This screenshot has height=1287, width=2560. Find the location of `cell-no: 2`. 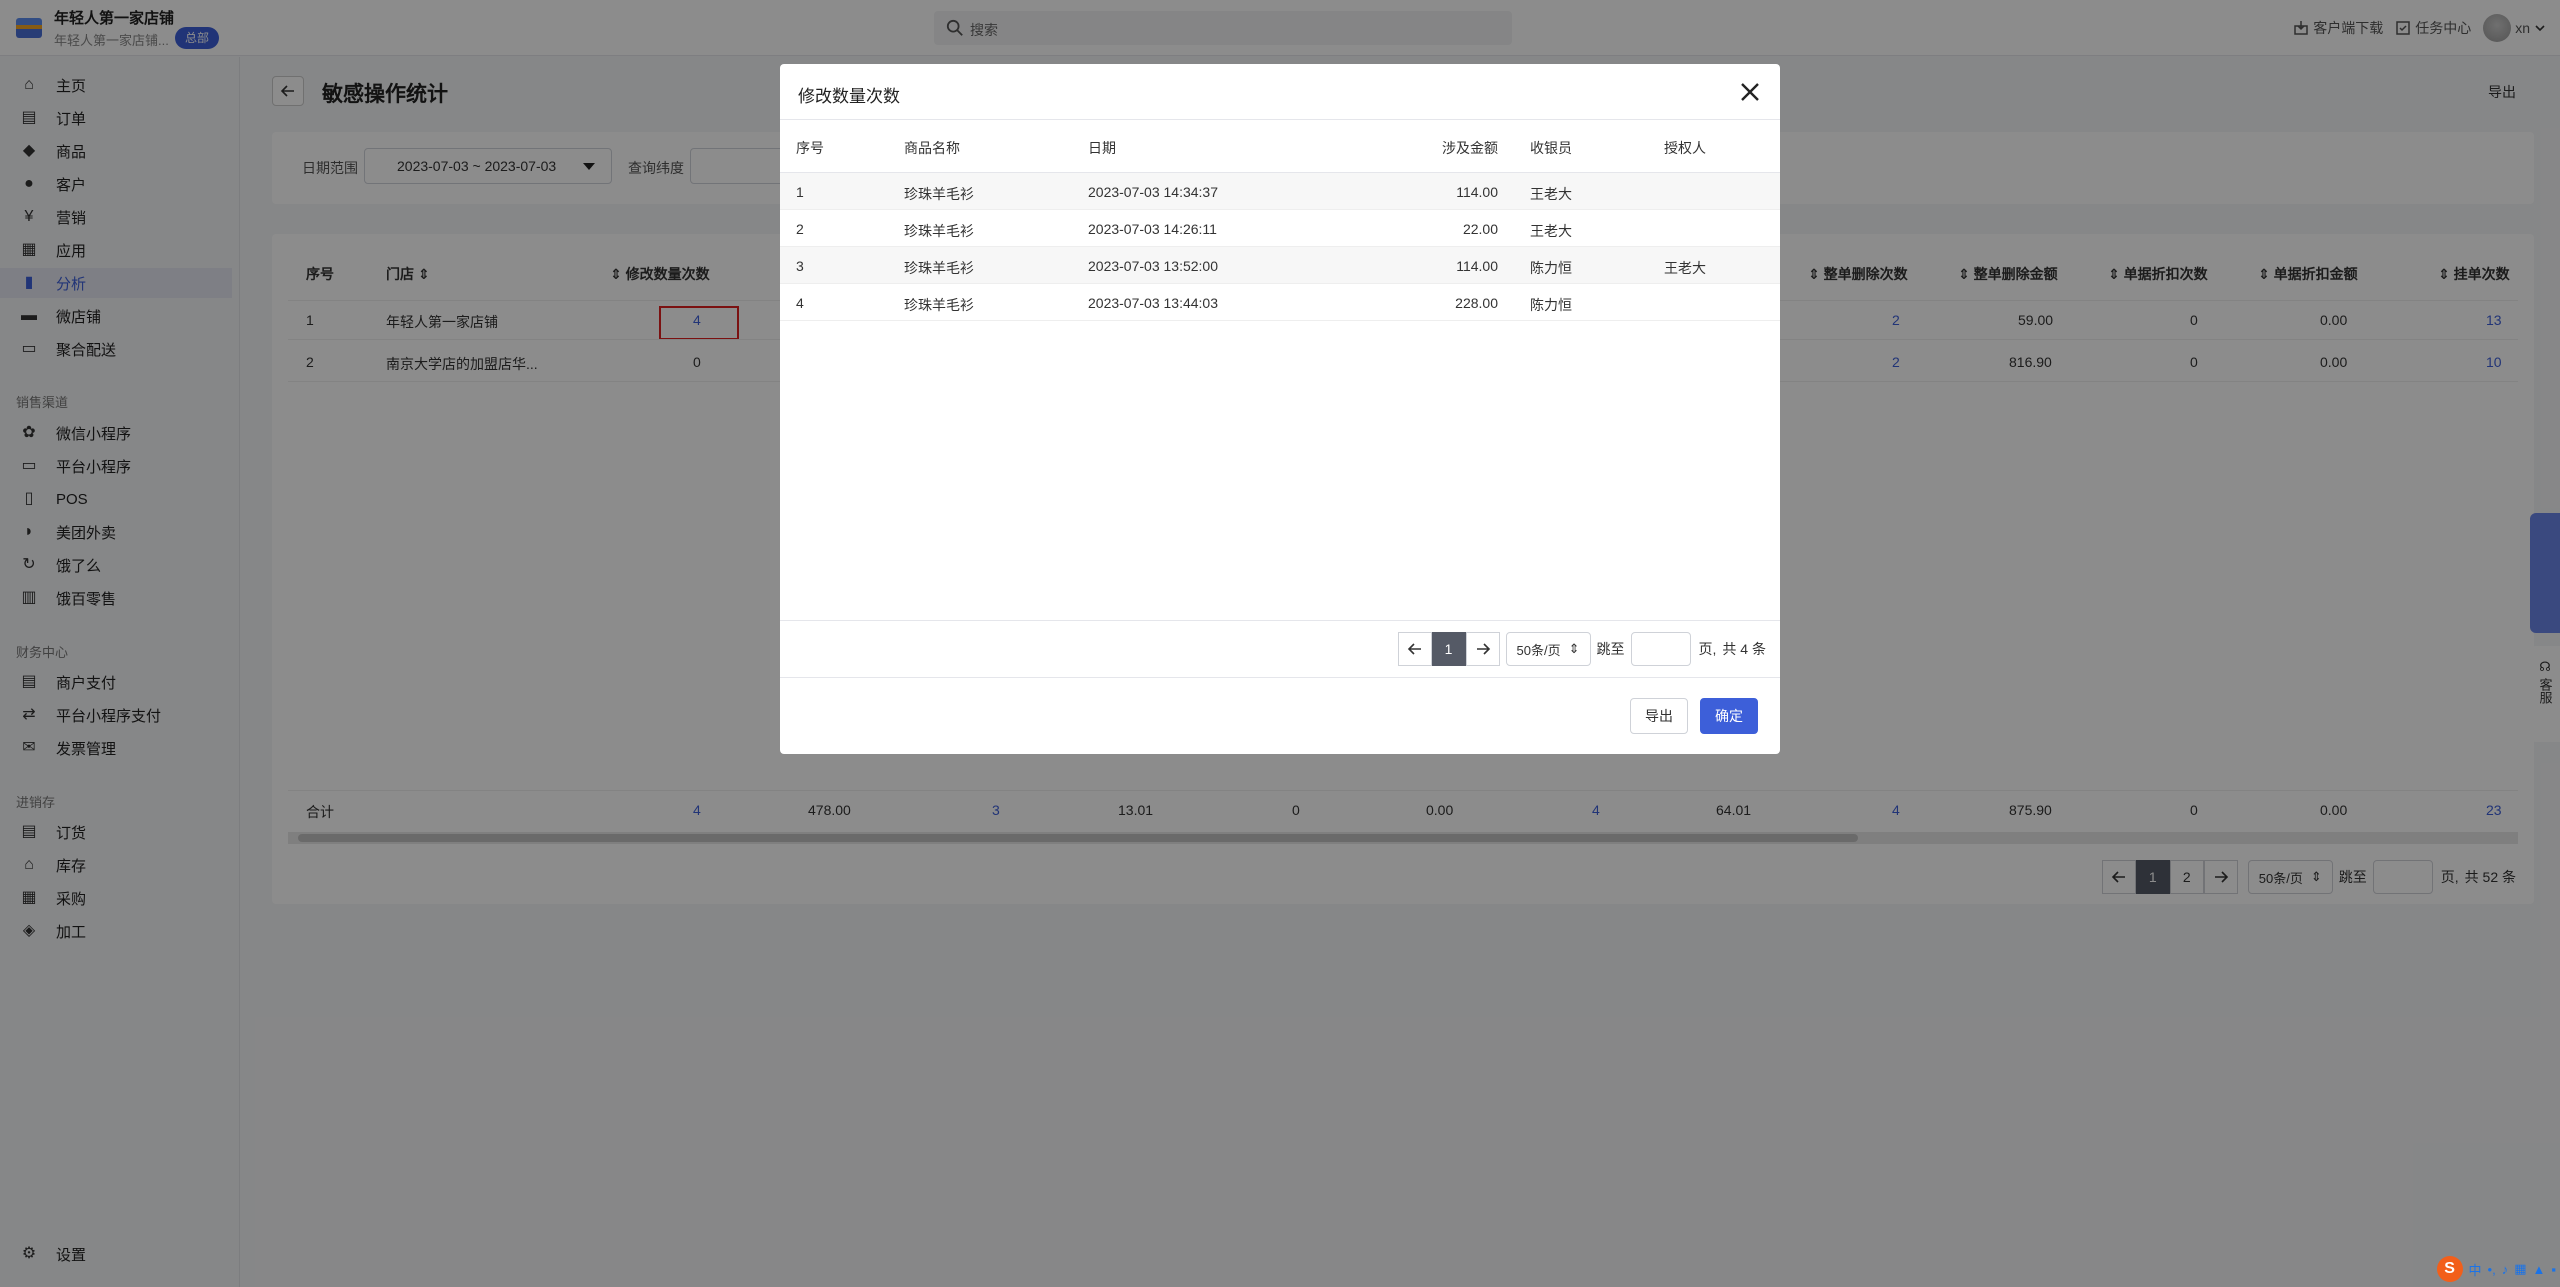

cell-no: 2 is located at coordinates (800, 229).